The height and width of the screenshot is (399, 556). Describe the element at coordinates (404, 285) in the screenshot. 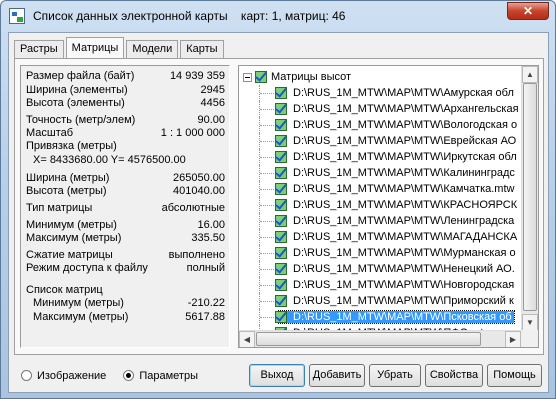

I see `tree-item-label: D:\RUS_1M_MTW\MAP\MTW\Новгородская` at that location.